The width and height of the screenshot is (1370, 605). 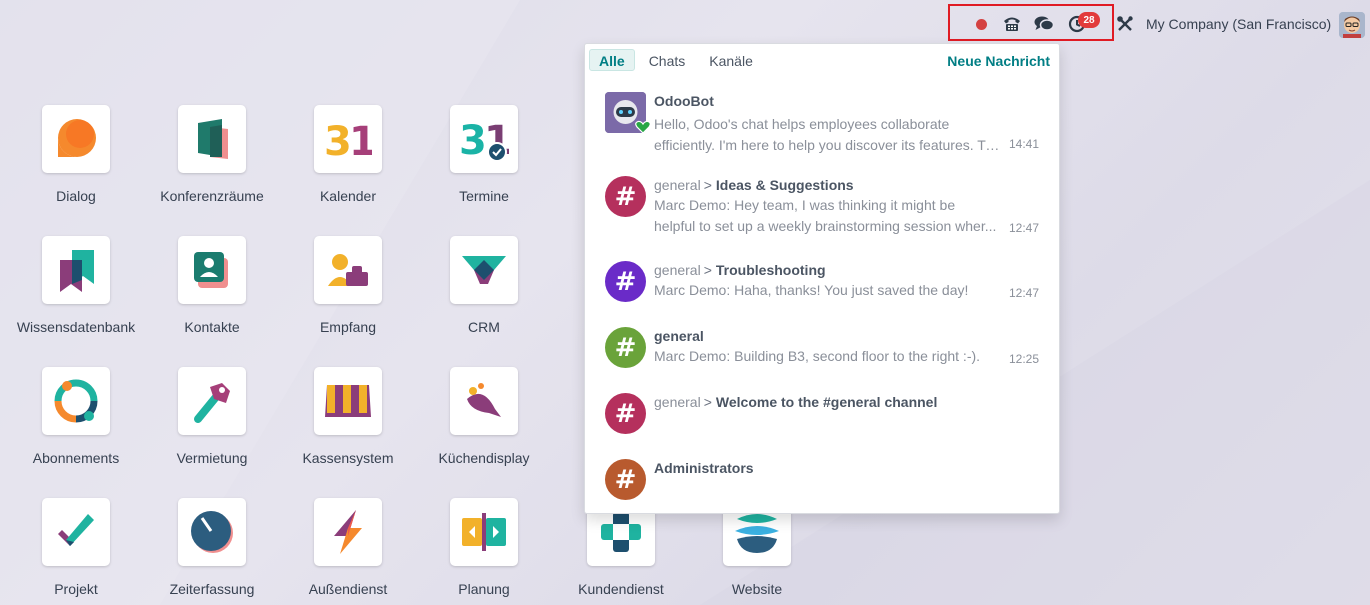 I want to click on knowledge-icon, so click(x=76, y=270).